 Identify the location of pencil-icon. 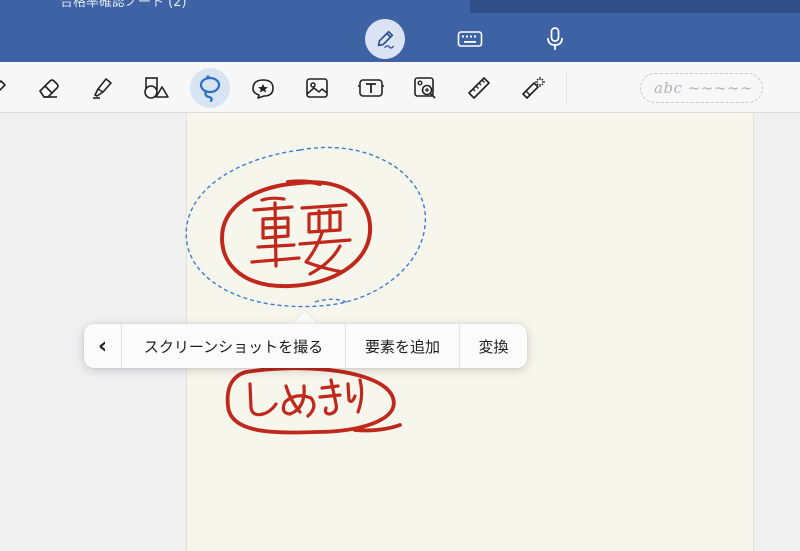
(385, 39).